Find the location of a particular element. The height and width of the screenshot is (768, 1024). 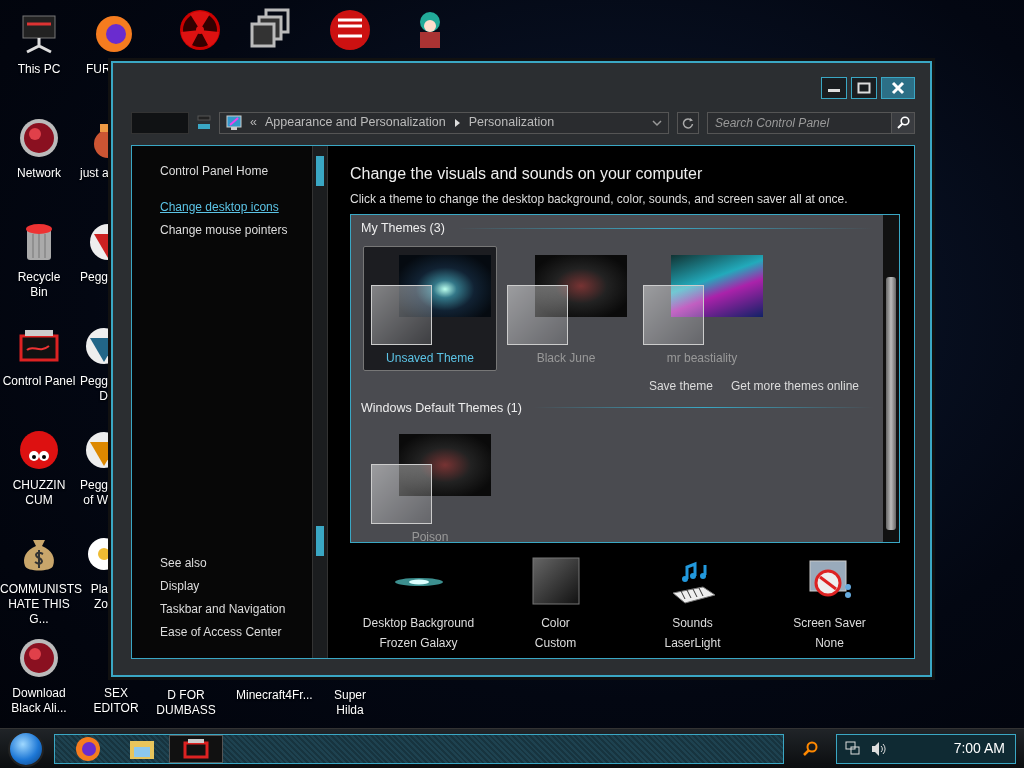

setting-link: Sounds is located at coordinates (692, 622).